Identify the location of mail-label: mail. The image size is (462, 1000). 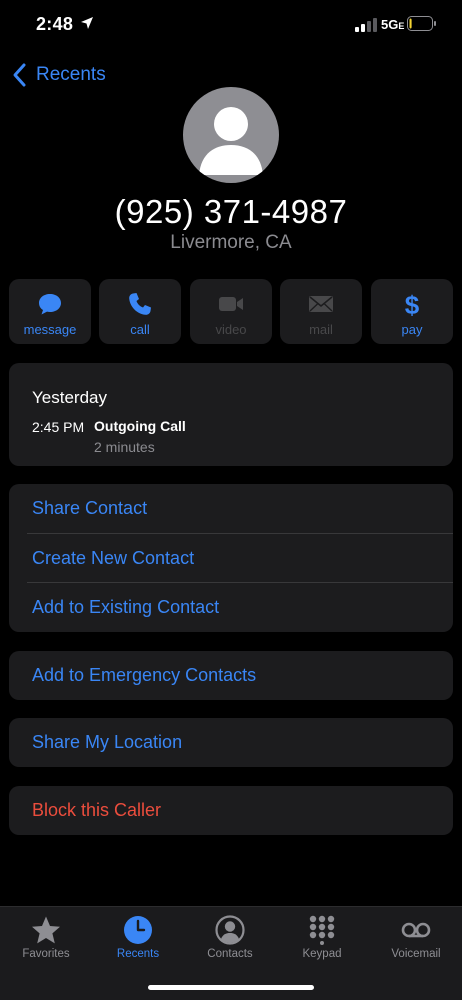
(321, 329).